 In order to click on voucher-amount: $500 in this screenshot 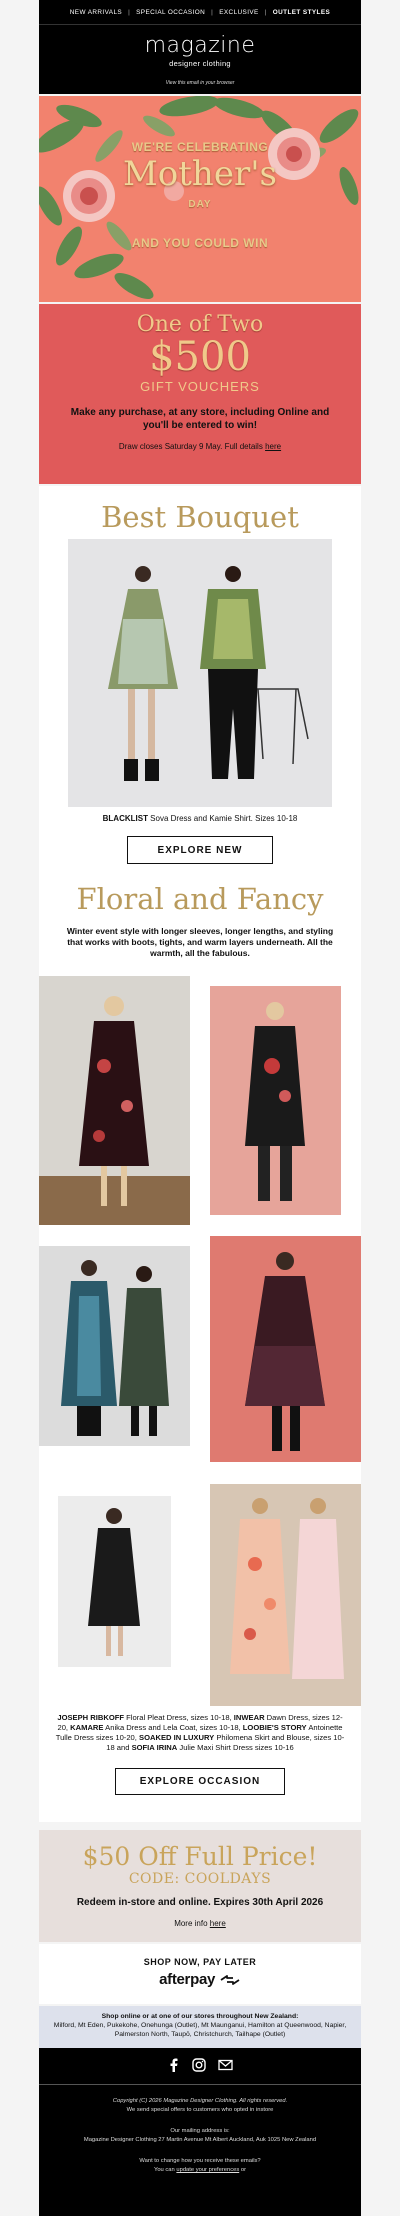, I will do `click(200, 357)`.